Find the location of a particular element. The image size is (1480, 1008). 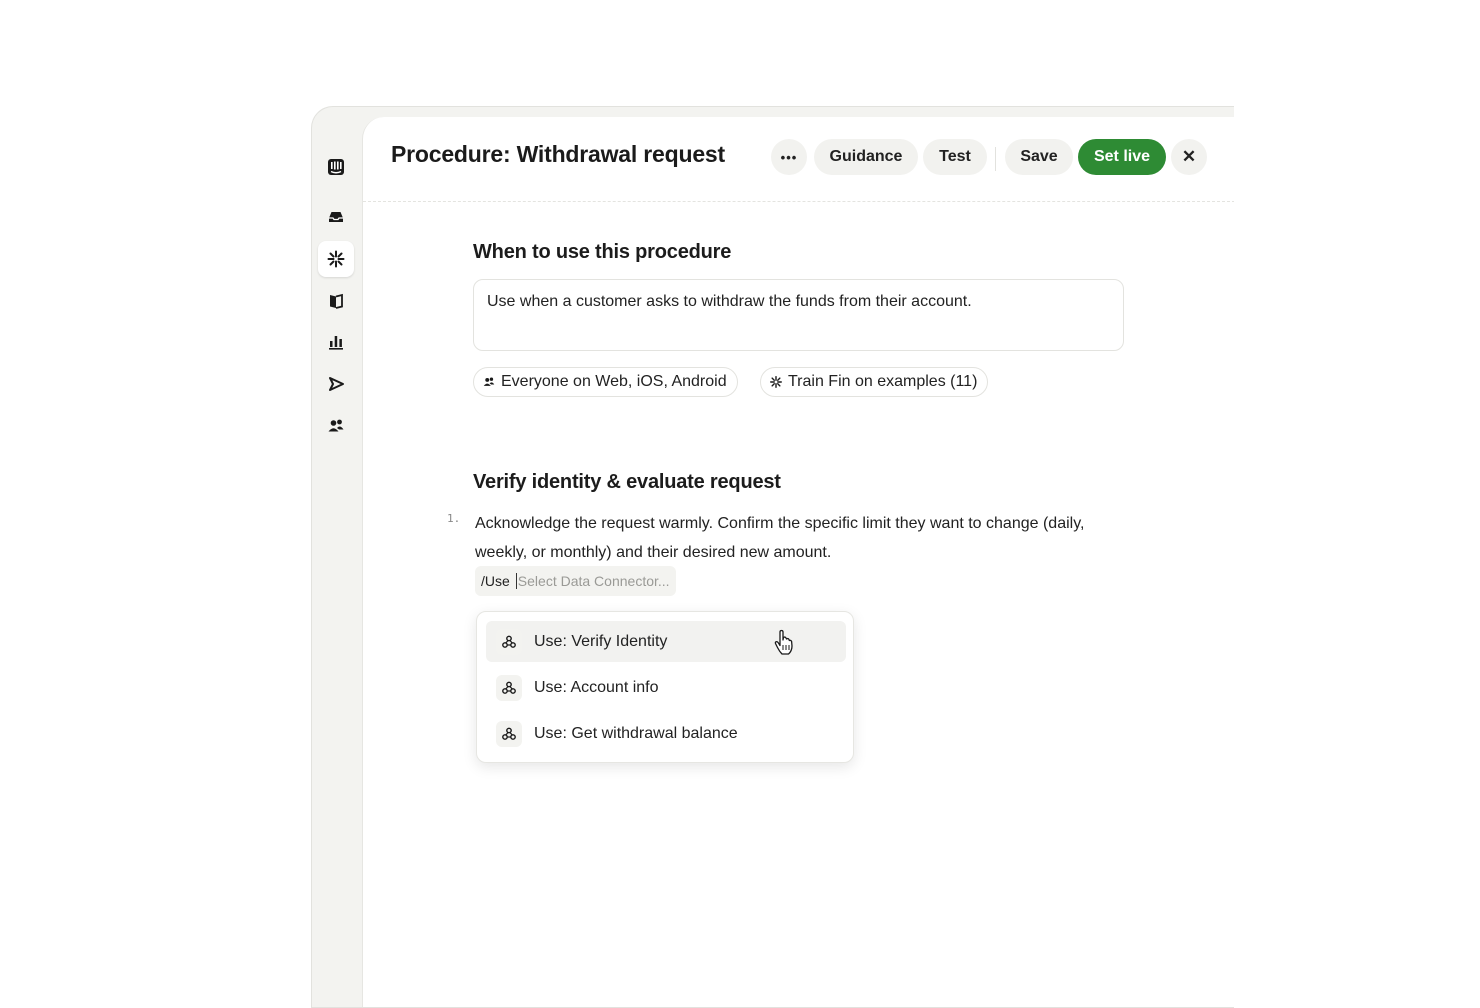

command-prefix: /Use is located at coordinates (495, 581).